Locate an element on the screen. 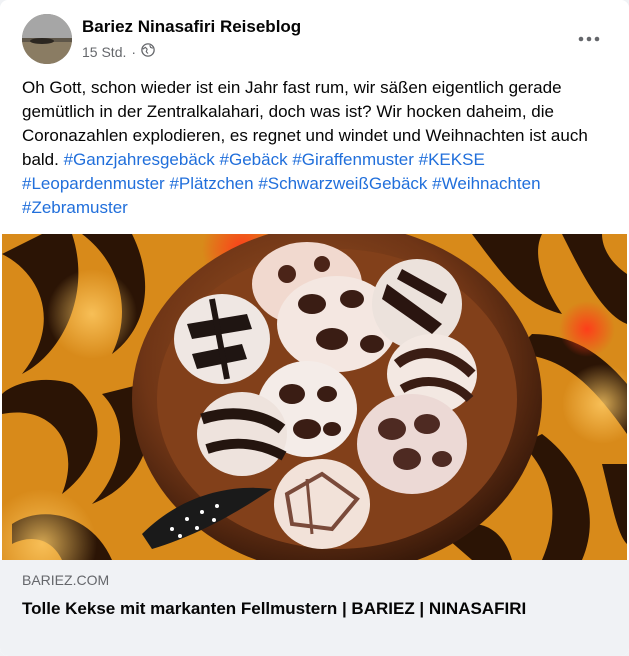 The height and width of the screenshot is (656, 629). post-meta: 15 Std. · is located at coordinates (118, 51).